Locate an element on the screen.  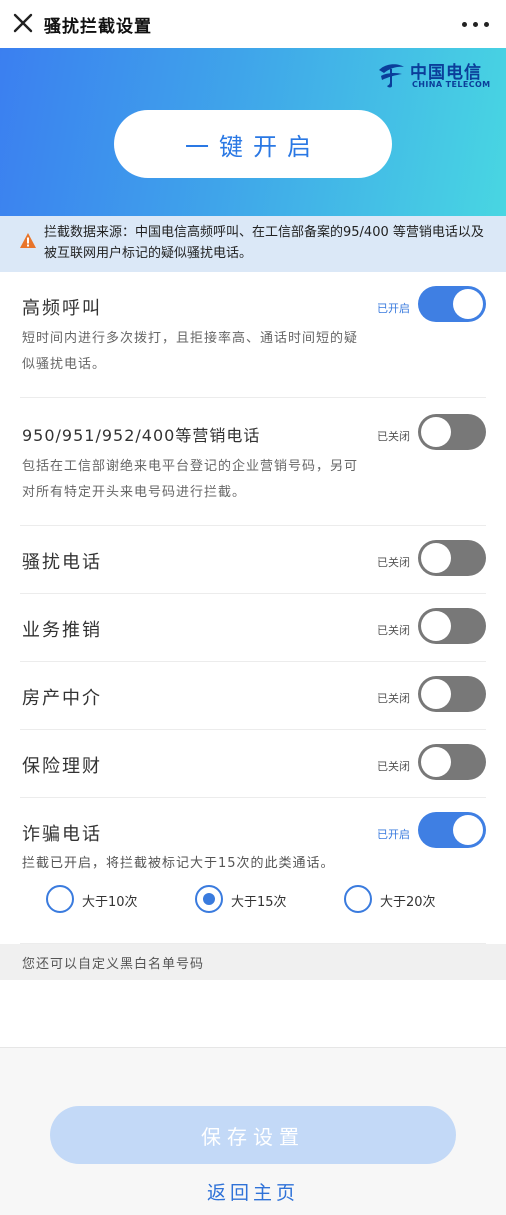
setting-description: 包括在工信部谢绝来电平台登记的企业营销号码，另可对所有特定开头来电号码进行拦截。 is located at coordinates (190, 479).